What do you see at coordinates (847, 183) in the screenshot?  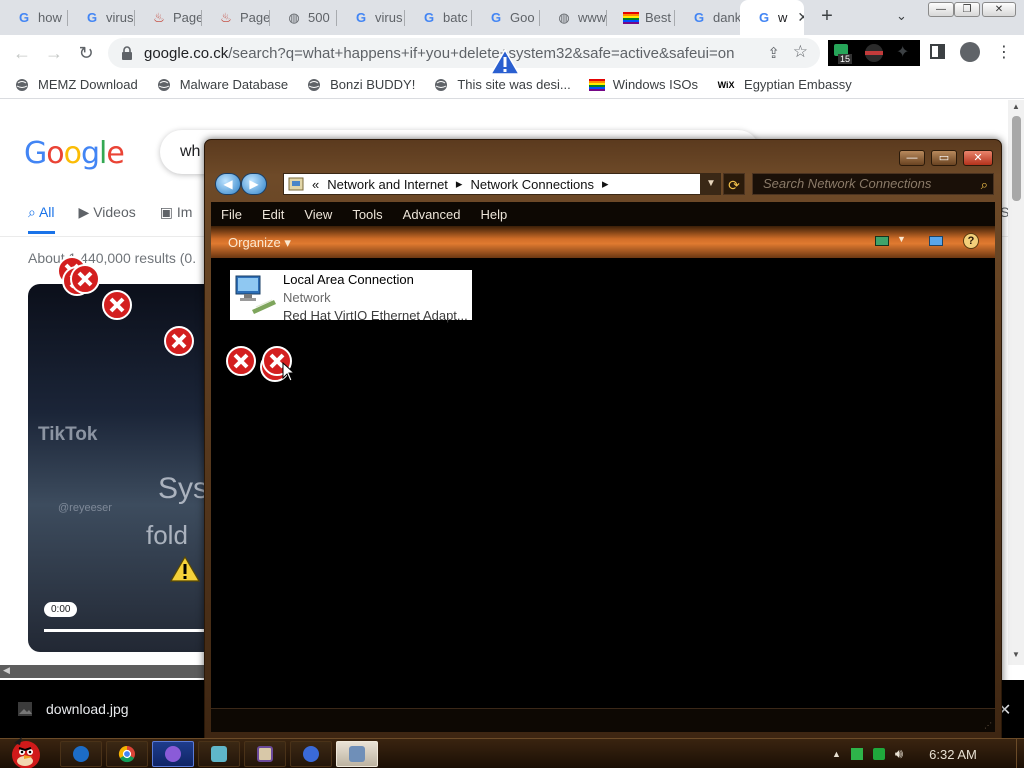 I see `search-placeholder: Search Network Connections` at bounding box center [847, 183].